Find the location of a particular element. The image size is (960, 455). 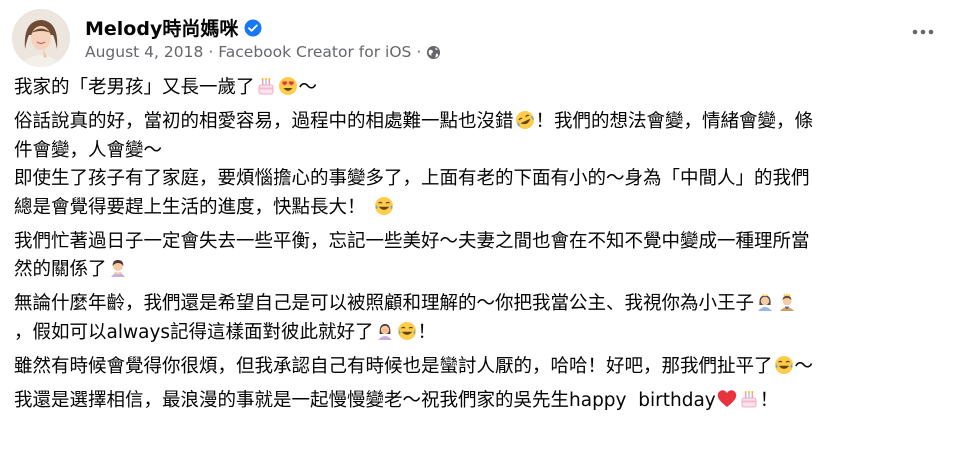

princess-icon is located at coordinates (765, 302).